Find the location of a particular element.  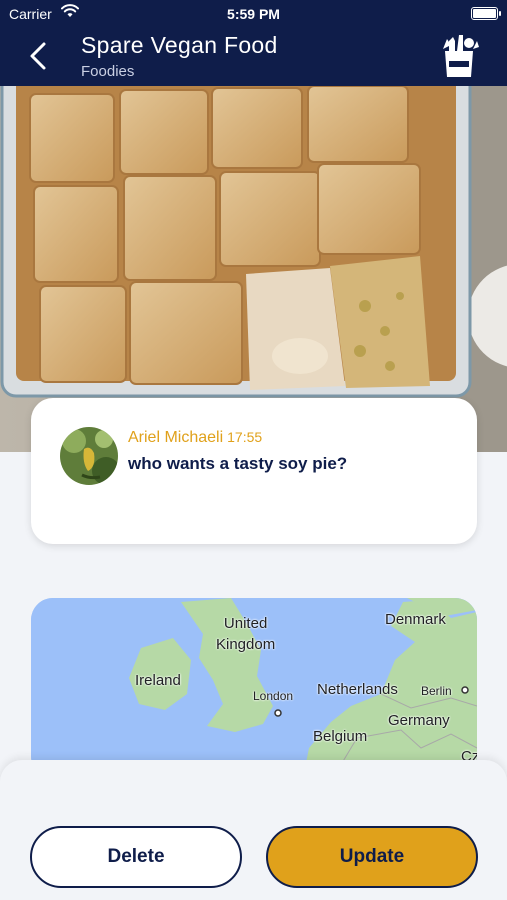

back-button is located at coordinates (39, 56).